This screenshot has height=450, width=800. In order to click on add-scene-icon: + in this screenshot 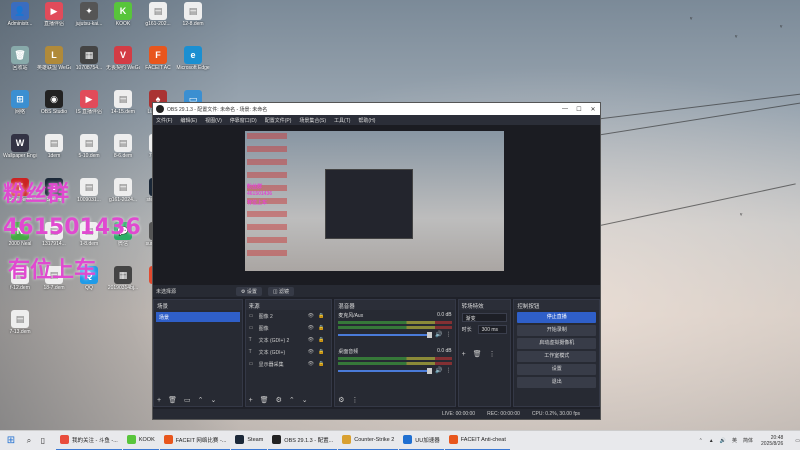, I will do `click(159, 400)`.